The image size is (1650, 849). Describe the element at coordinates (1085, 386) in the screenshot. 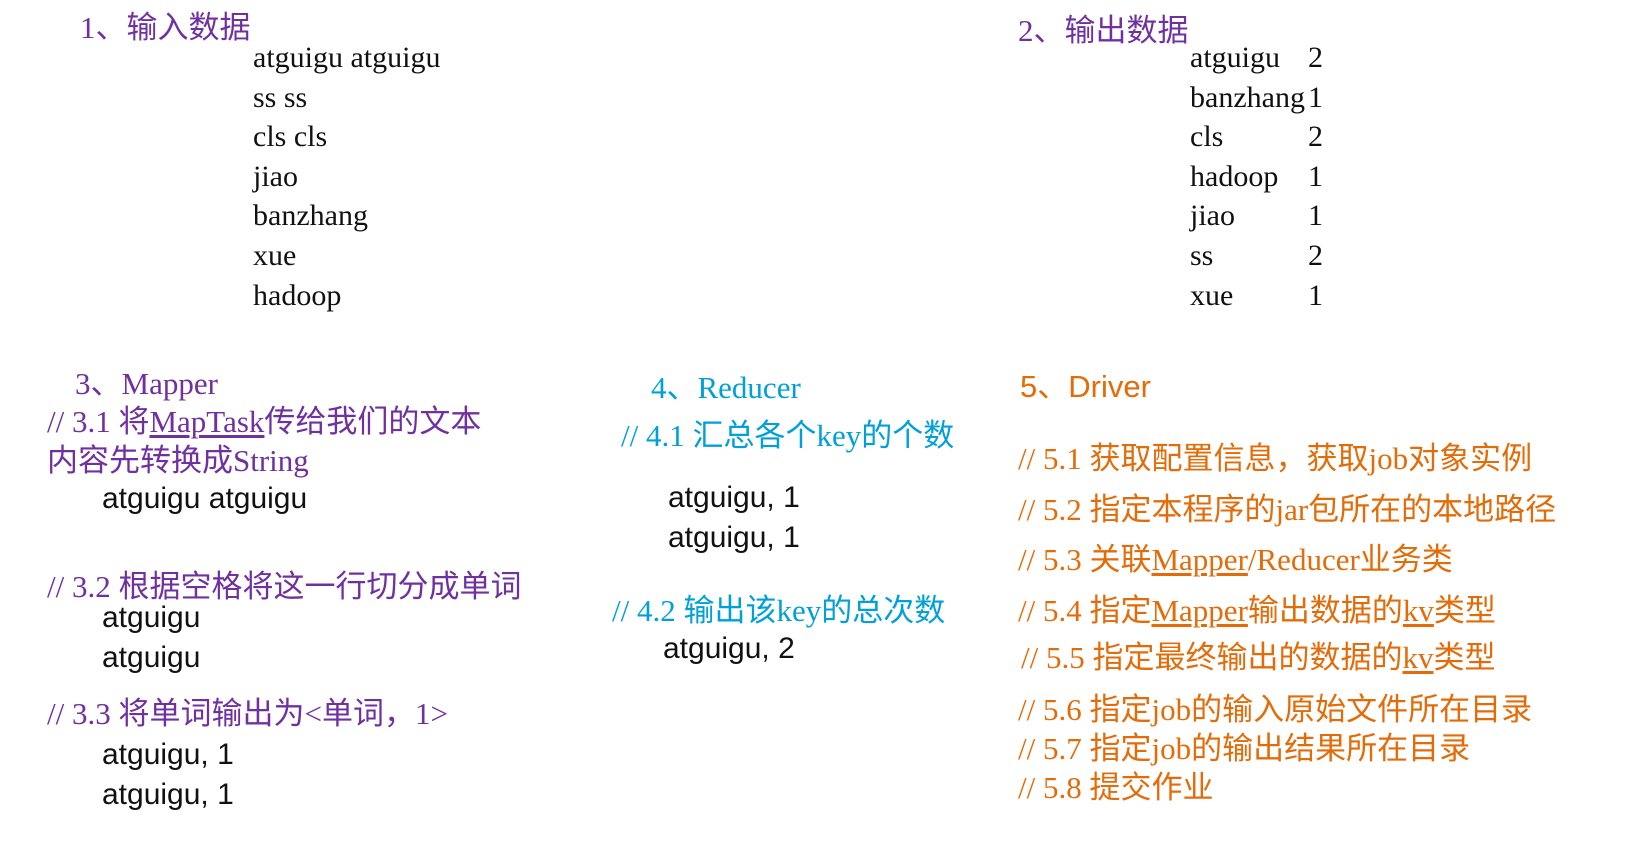

I see `driver-heading: 5、Driver` at that location.